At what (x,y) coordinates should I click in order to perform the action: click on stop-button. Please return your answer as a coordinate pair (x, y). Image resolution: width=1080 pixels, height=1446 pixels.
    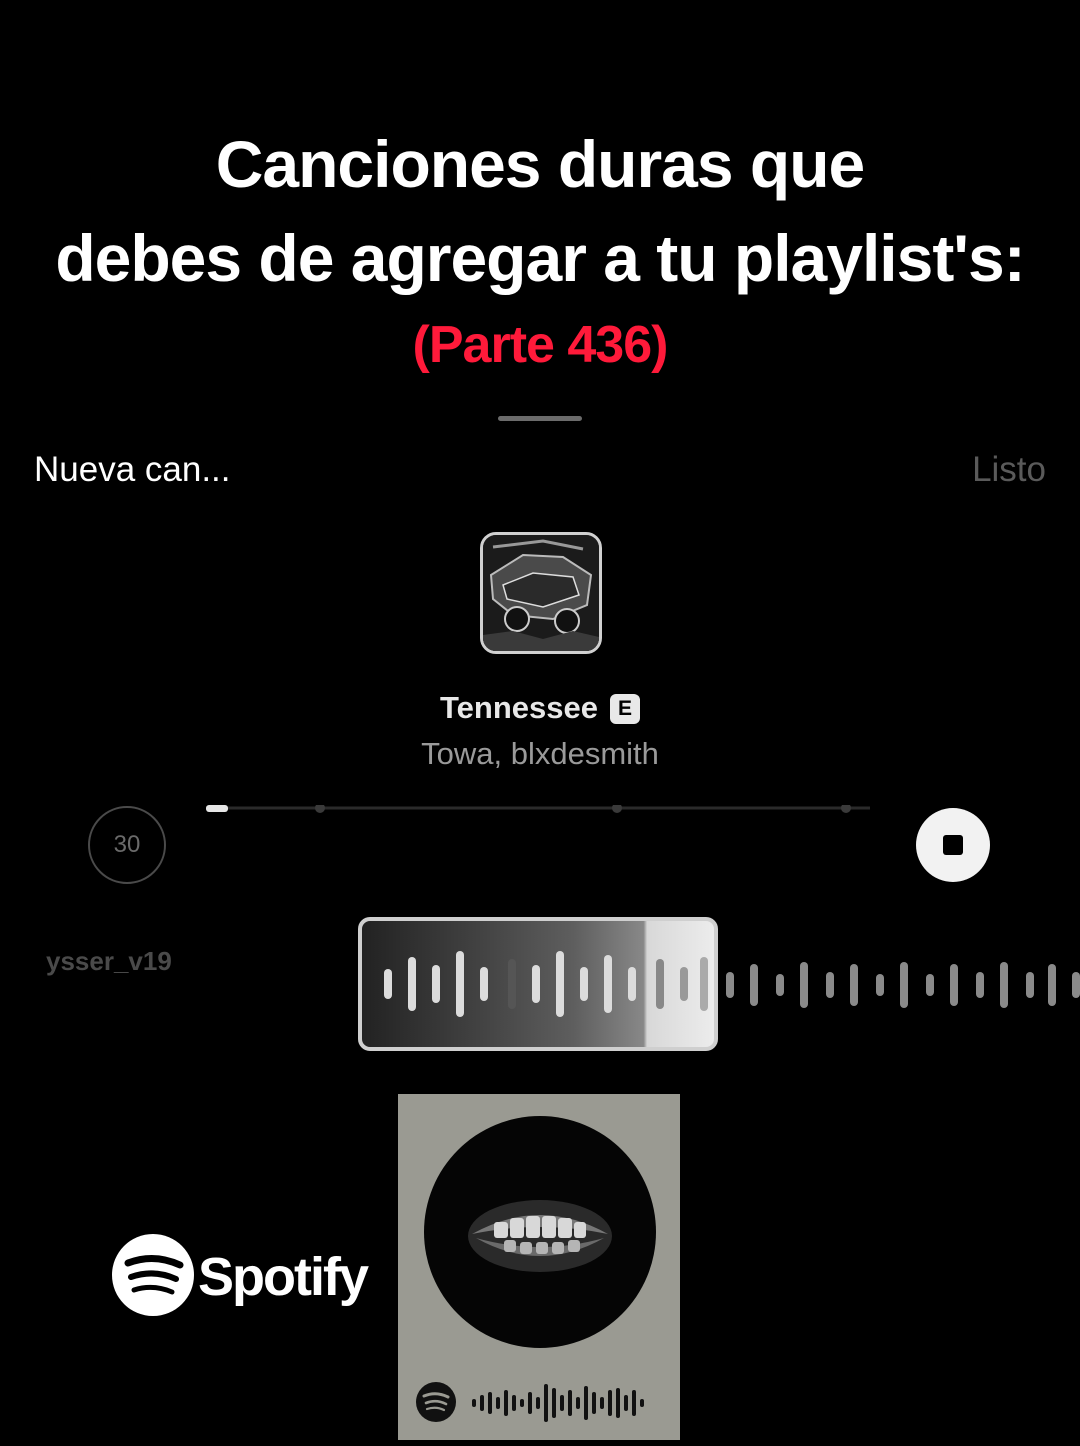
    Looking at the image, I should click on (953, 845).